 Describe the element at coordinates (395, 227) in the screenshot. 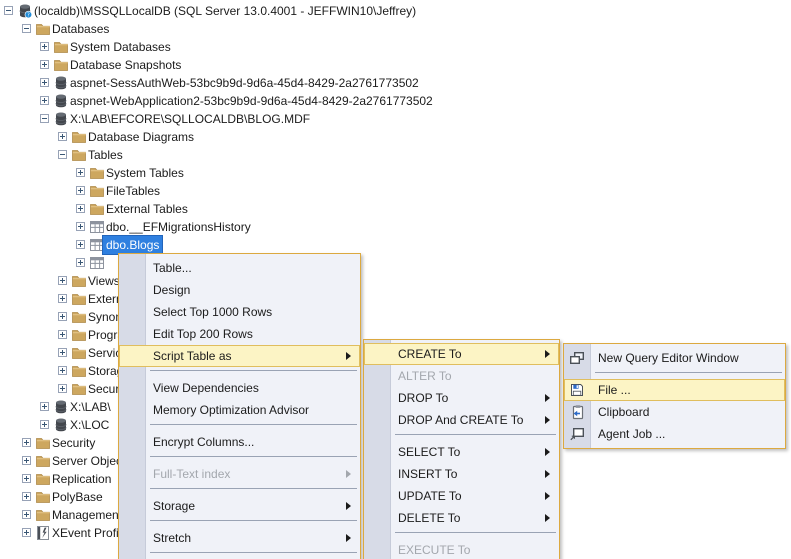

I see `tree-item-dbo-efmigrationshistory: dbo.__EFMigrationsHistory` at that location.